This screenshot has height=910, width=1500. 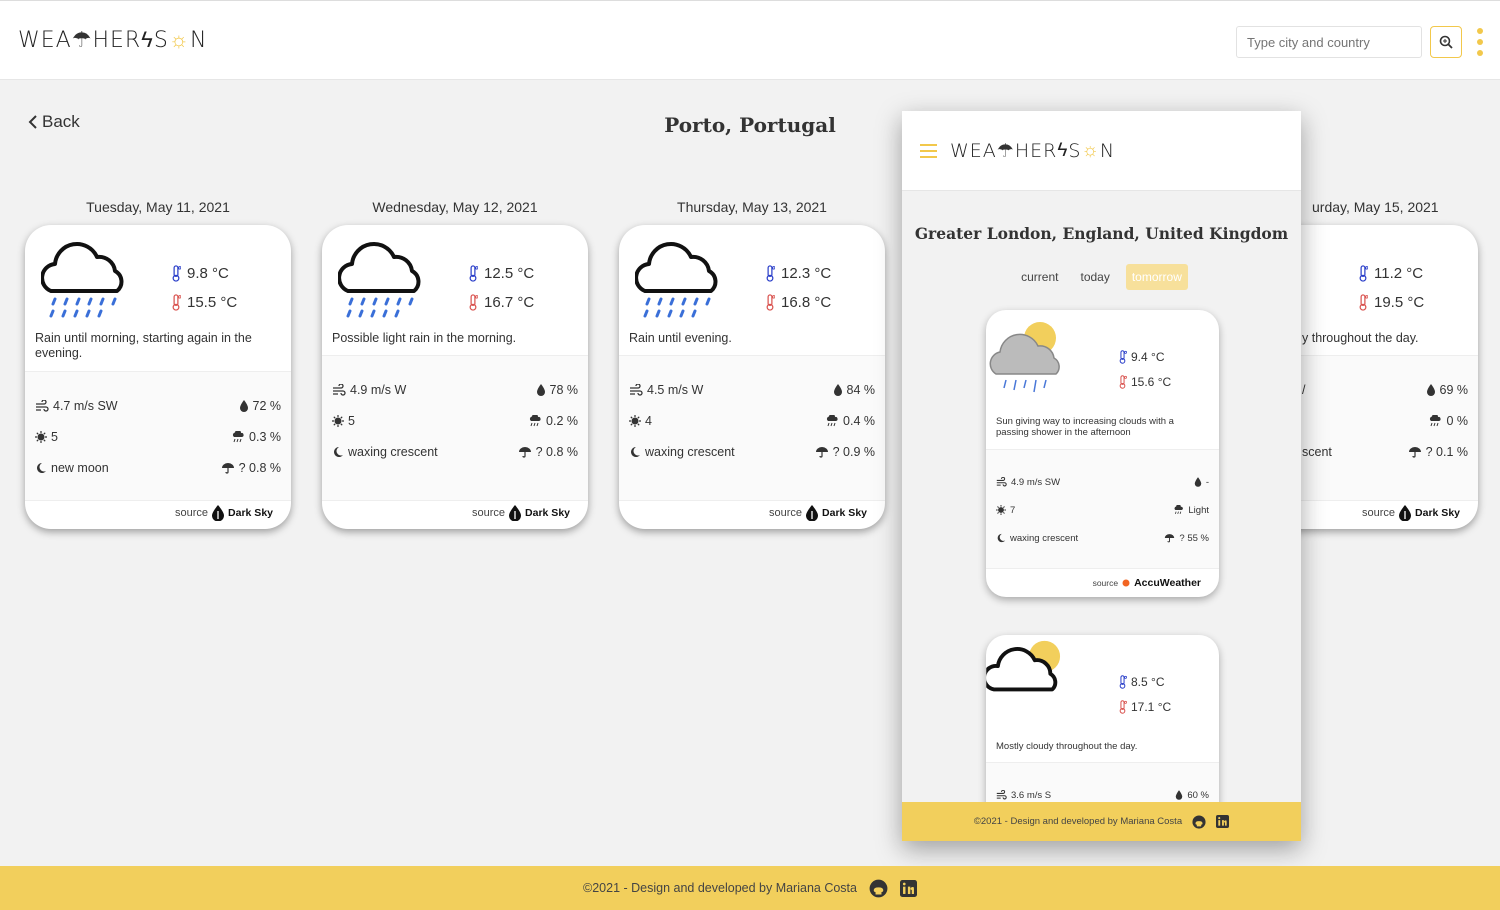 What do you see at coordinates (1360, 338) in the screenshot?
I see `summary: y throughout the day.` at bounding box center [1360, 338].